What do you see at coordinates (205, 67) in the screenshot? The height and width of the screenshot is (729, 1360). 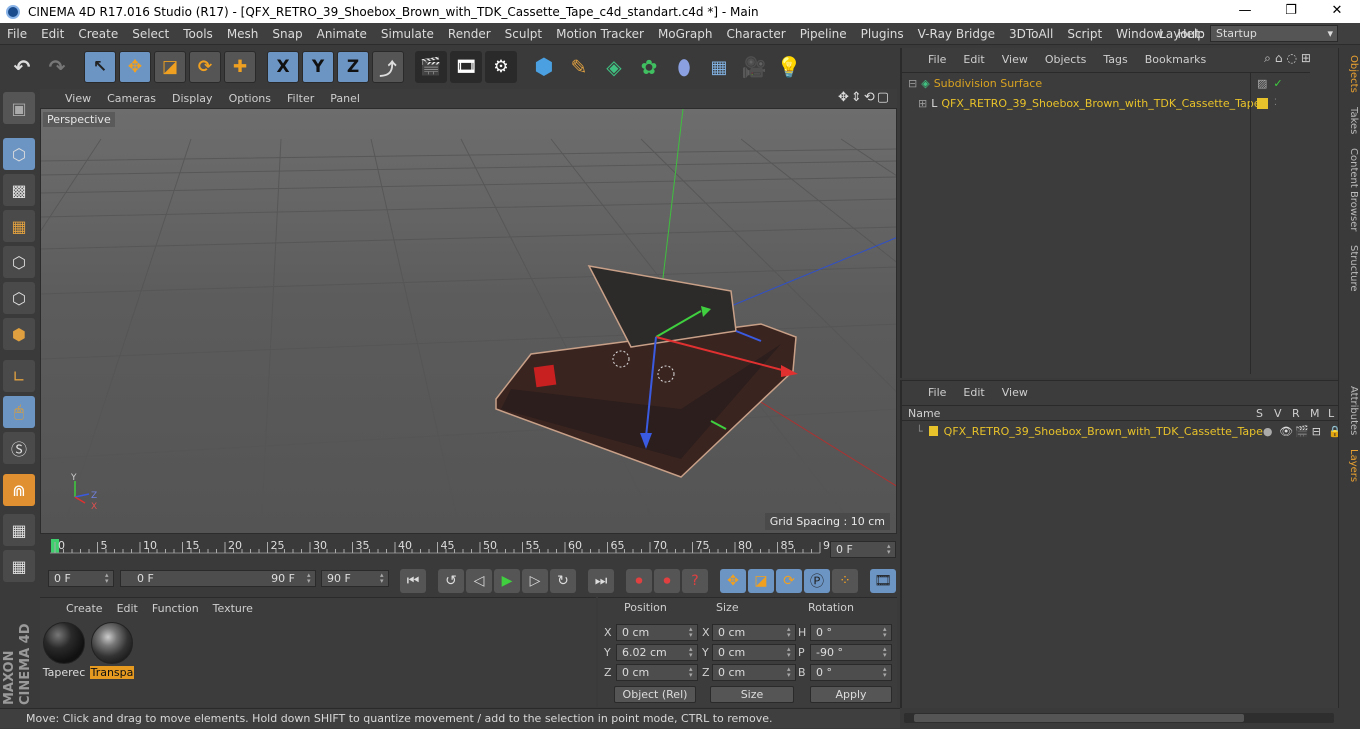 I see `rotate-tool-icon: ⟳` at bounding box center [205, 67].